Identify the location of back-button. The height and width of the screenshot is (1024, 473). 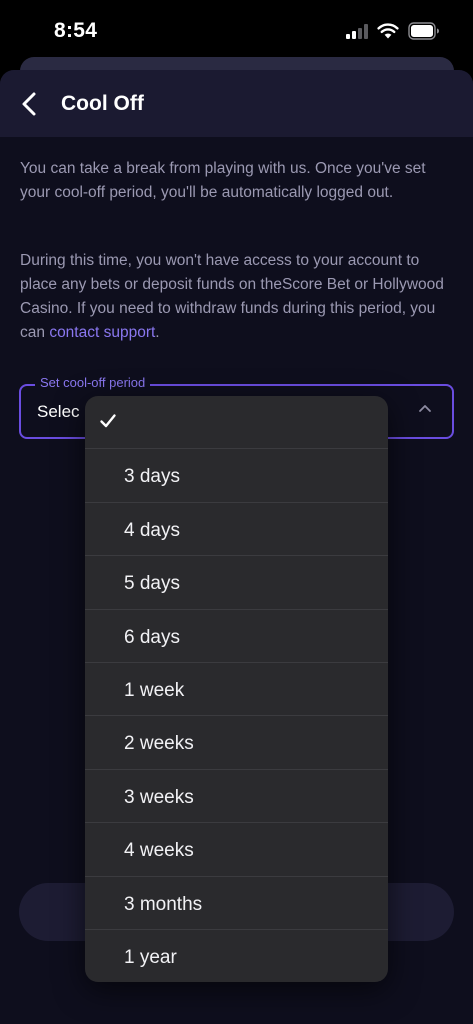
(29, 104).